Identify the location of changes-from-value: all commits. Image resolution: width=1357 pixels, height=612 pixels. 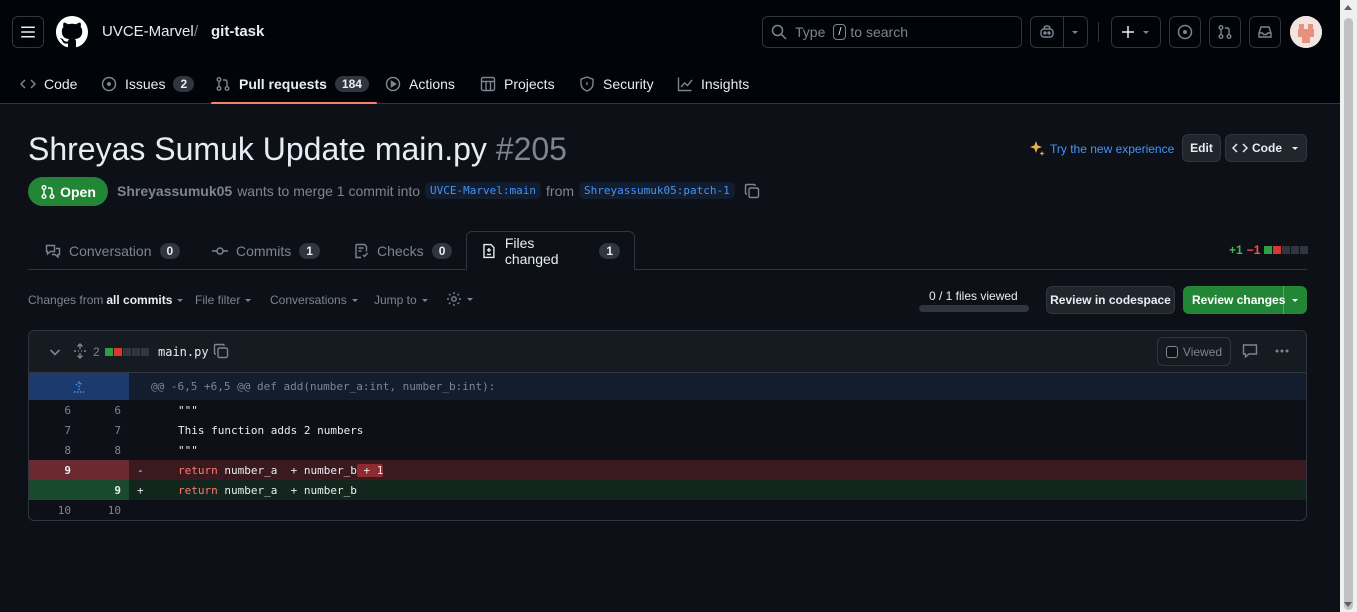
(139, 300).